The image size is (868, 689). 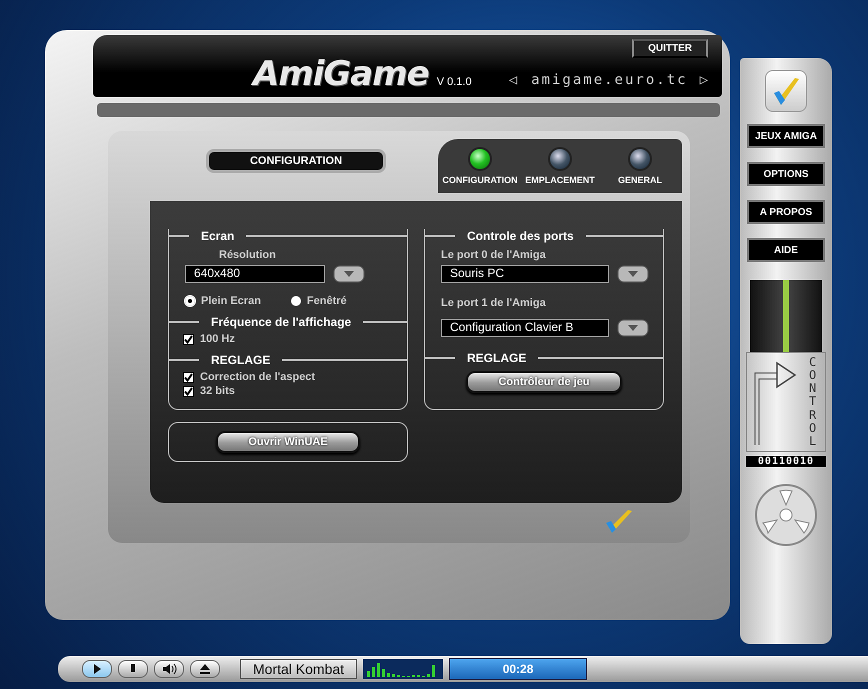 What do you see at coordinates (341, 74) in the screenshot?
I see `app-logo: AmiGame` at bounding box center [341, 74].